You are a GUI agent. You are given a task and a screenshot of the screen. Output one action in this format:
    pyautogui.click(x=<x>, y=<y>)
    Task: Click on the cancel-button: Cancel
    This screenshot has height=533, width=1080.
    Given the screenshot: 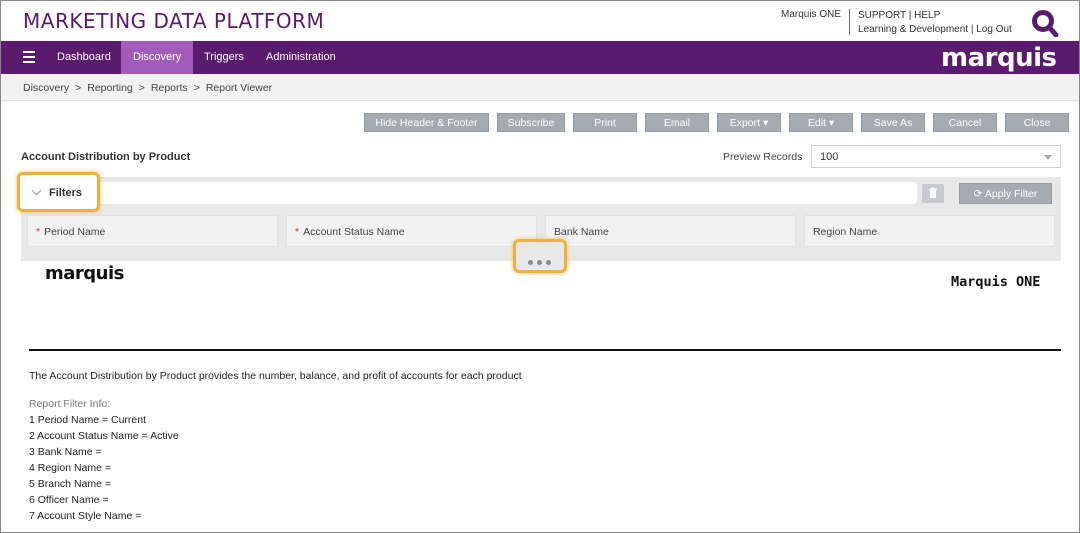 What is the action you would take?
    pyautogui.click(x=965, y=122)
    